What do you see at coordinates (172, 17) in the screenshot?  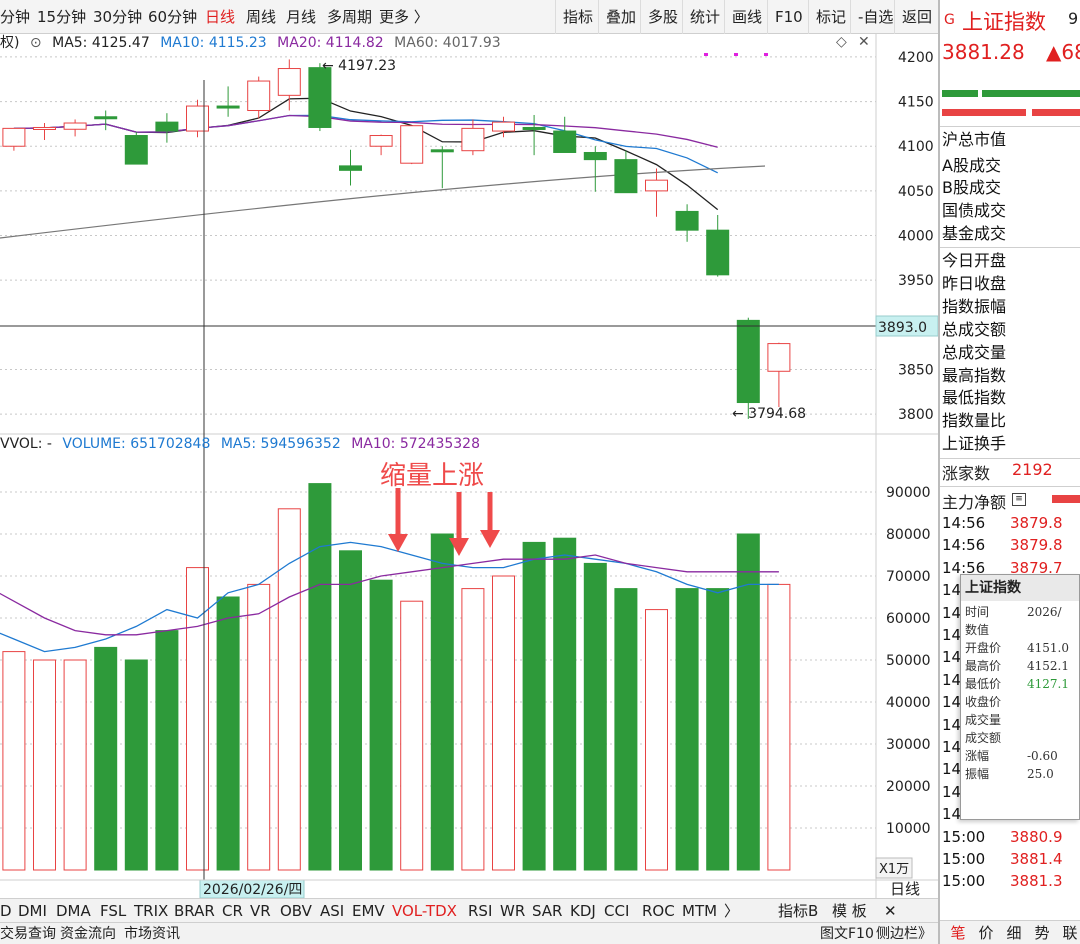 I see `period-60min: 60分钟` at bounding box center [172, 17].